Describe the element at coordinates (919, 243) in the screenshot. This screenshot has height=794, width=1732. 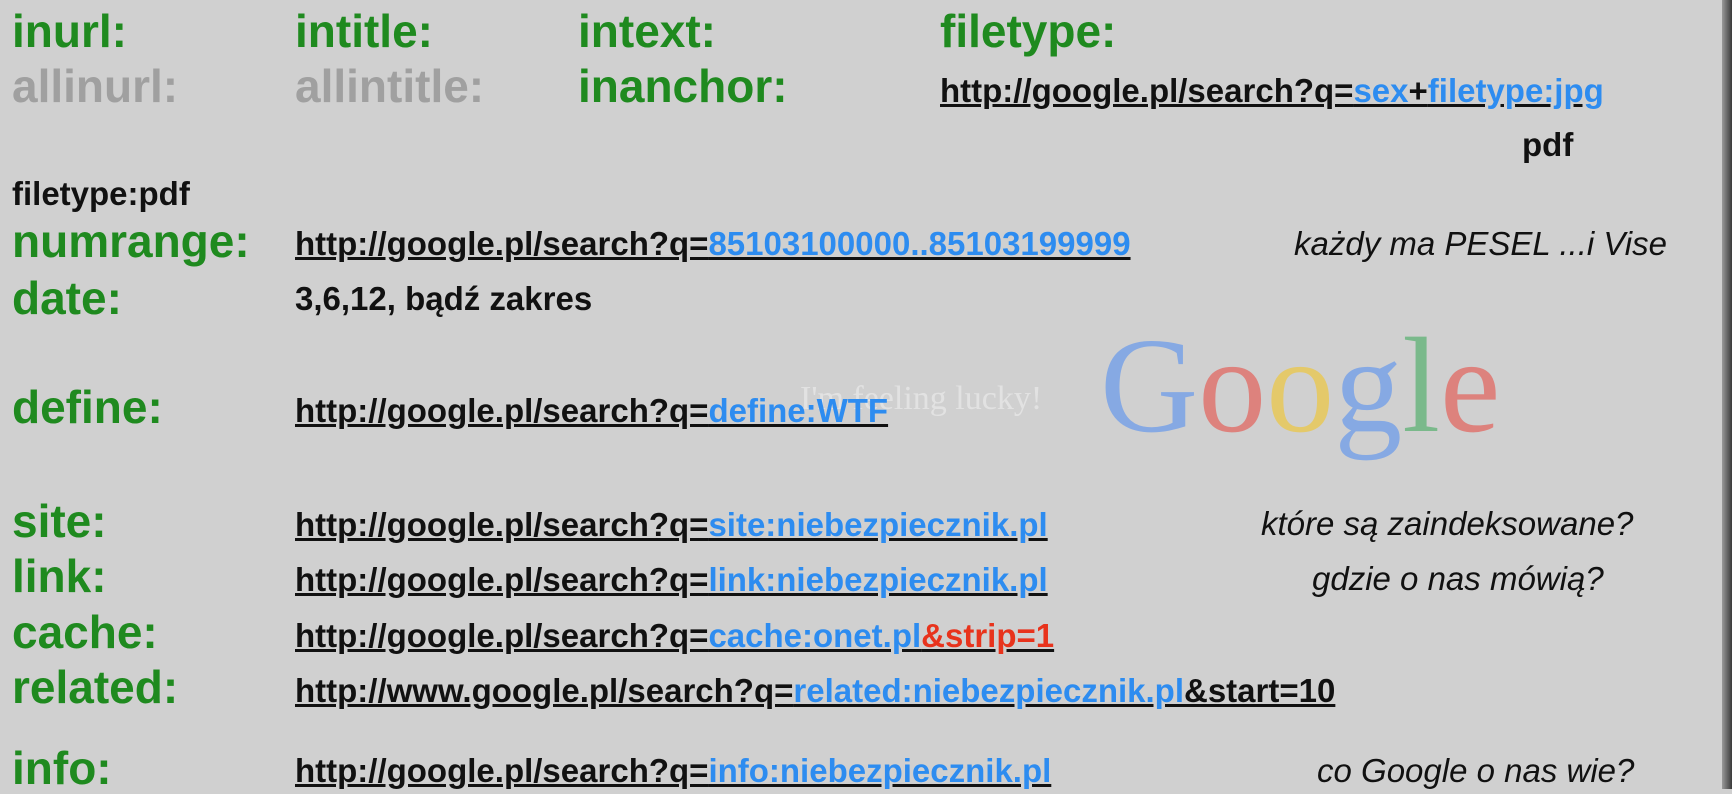
I see `url-query: 85103100000..85103199999` at that location.